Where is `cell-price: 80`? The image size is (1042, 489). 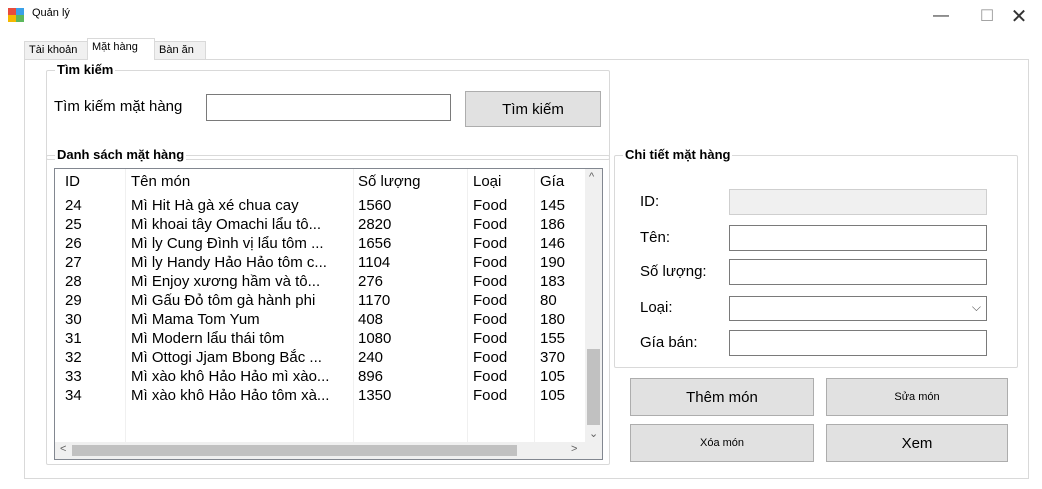
cell-price: 80 is located at coordinates (548, 300).